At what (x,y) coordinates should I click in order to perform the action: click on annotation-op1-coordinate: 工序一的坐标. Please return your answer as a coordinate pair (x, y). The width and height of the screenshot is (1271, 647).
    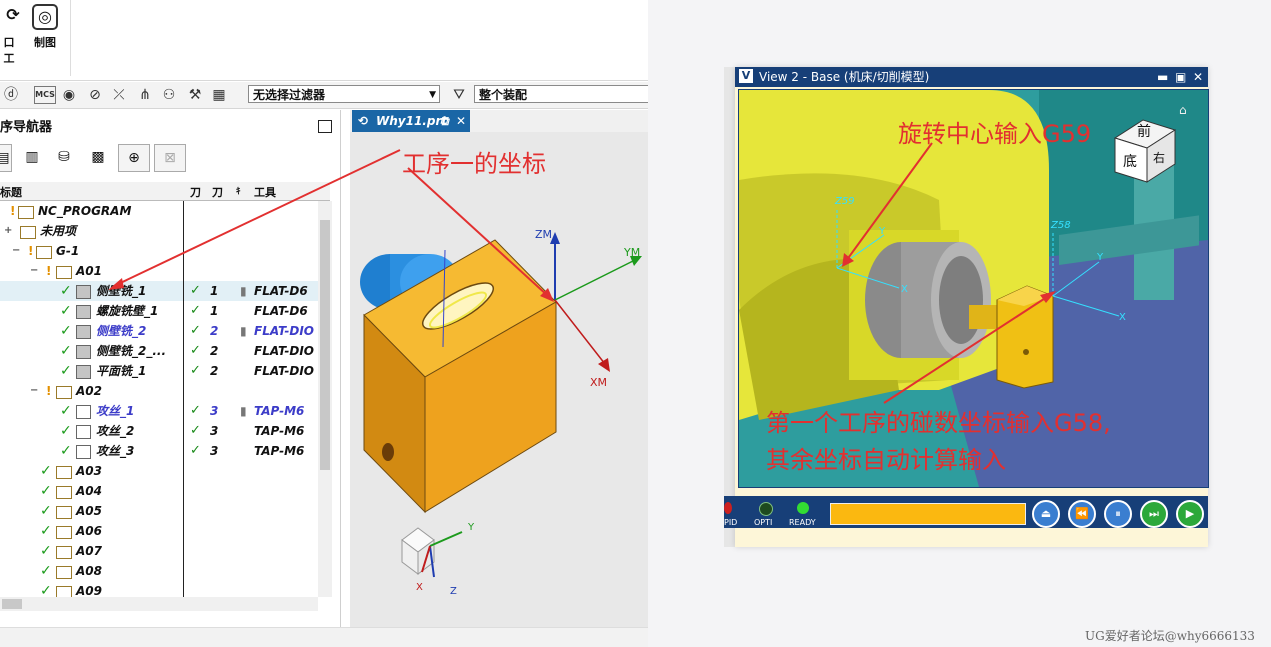
    Looking at the image, I should click on (474, 164).